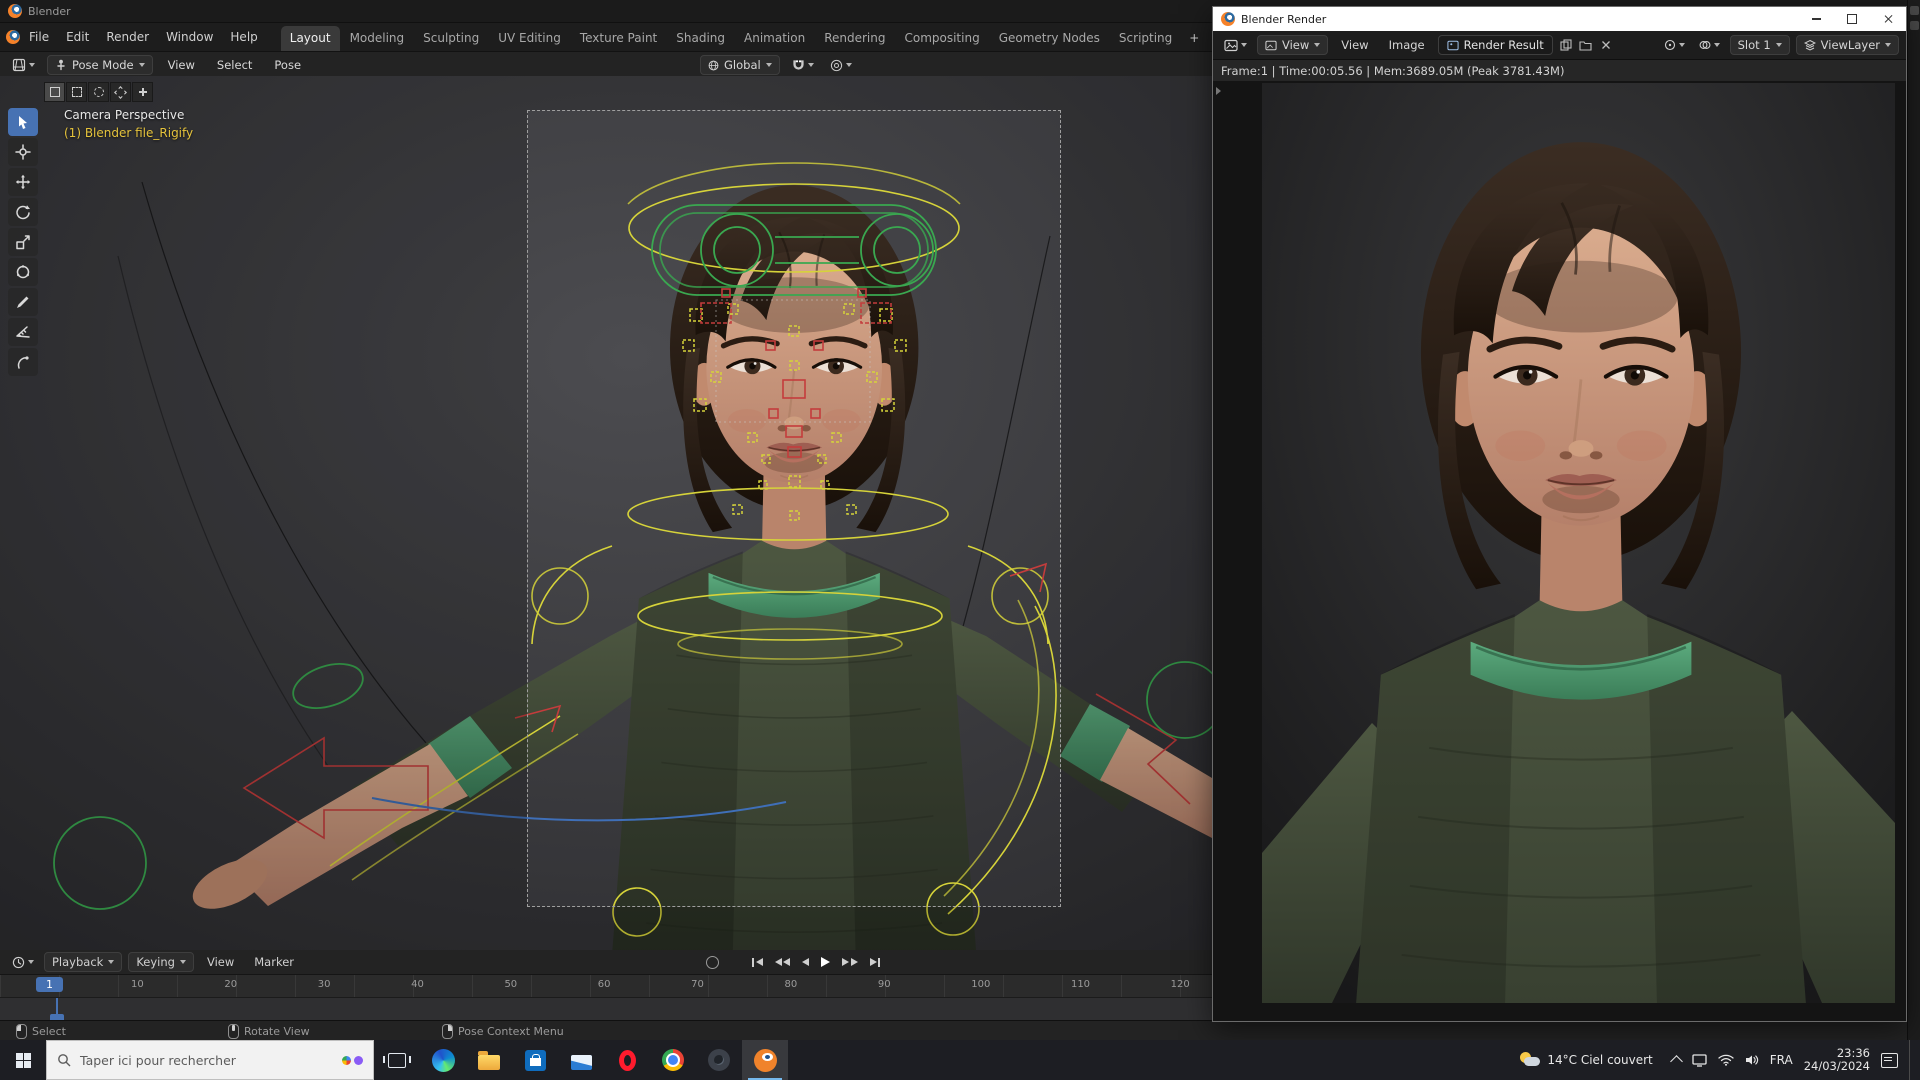  Describe the element at coordinates (397, 1060) in the screenshot. I see `task-view-button` at that location.